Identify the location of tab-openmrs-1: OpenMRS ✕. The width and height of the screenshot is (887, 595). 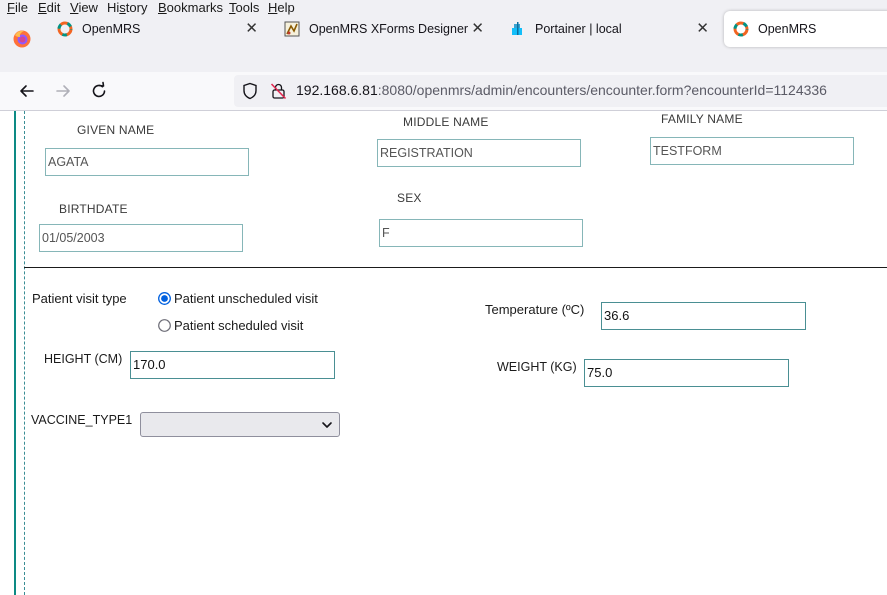
(158, 29).